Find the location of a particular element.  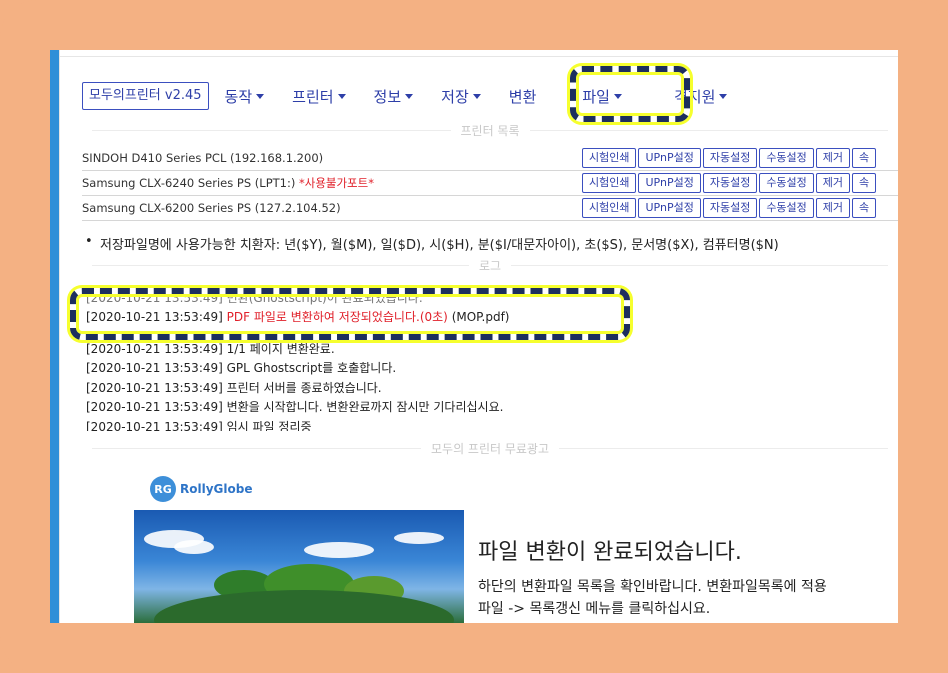

menu-label: 저장 is located at coordinates (455, 96).